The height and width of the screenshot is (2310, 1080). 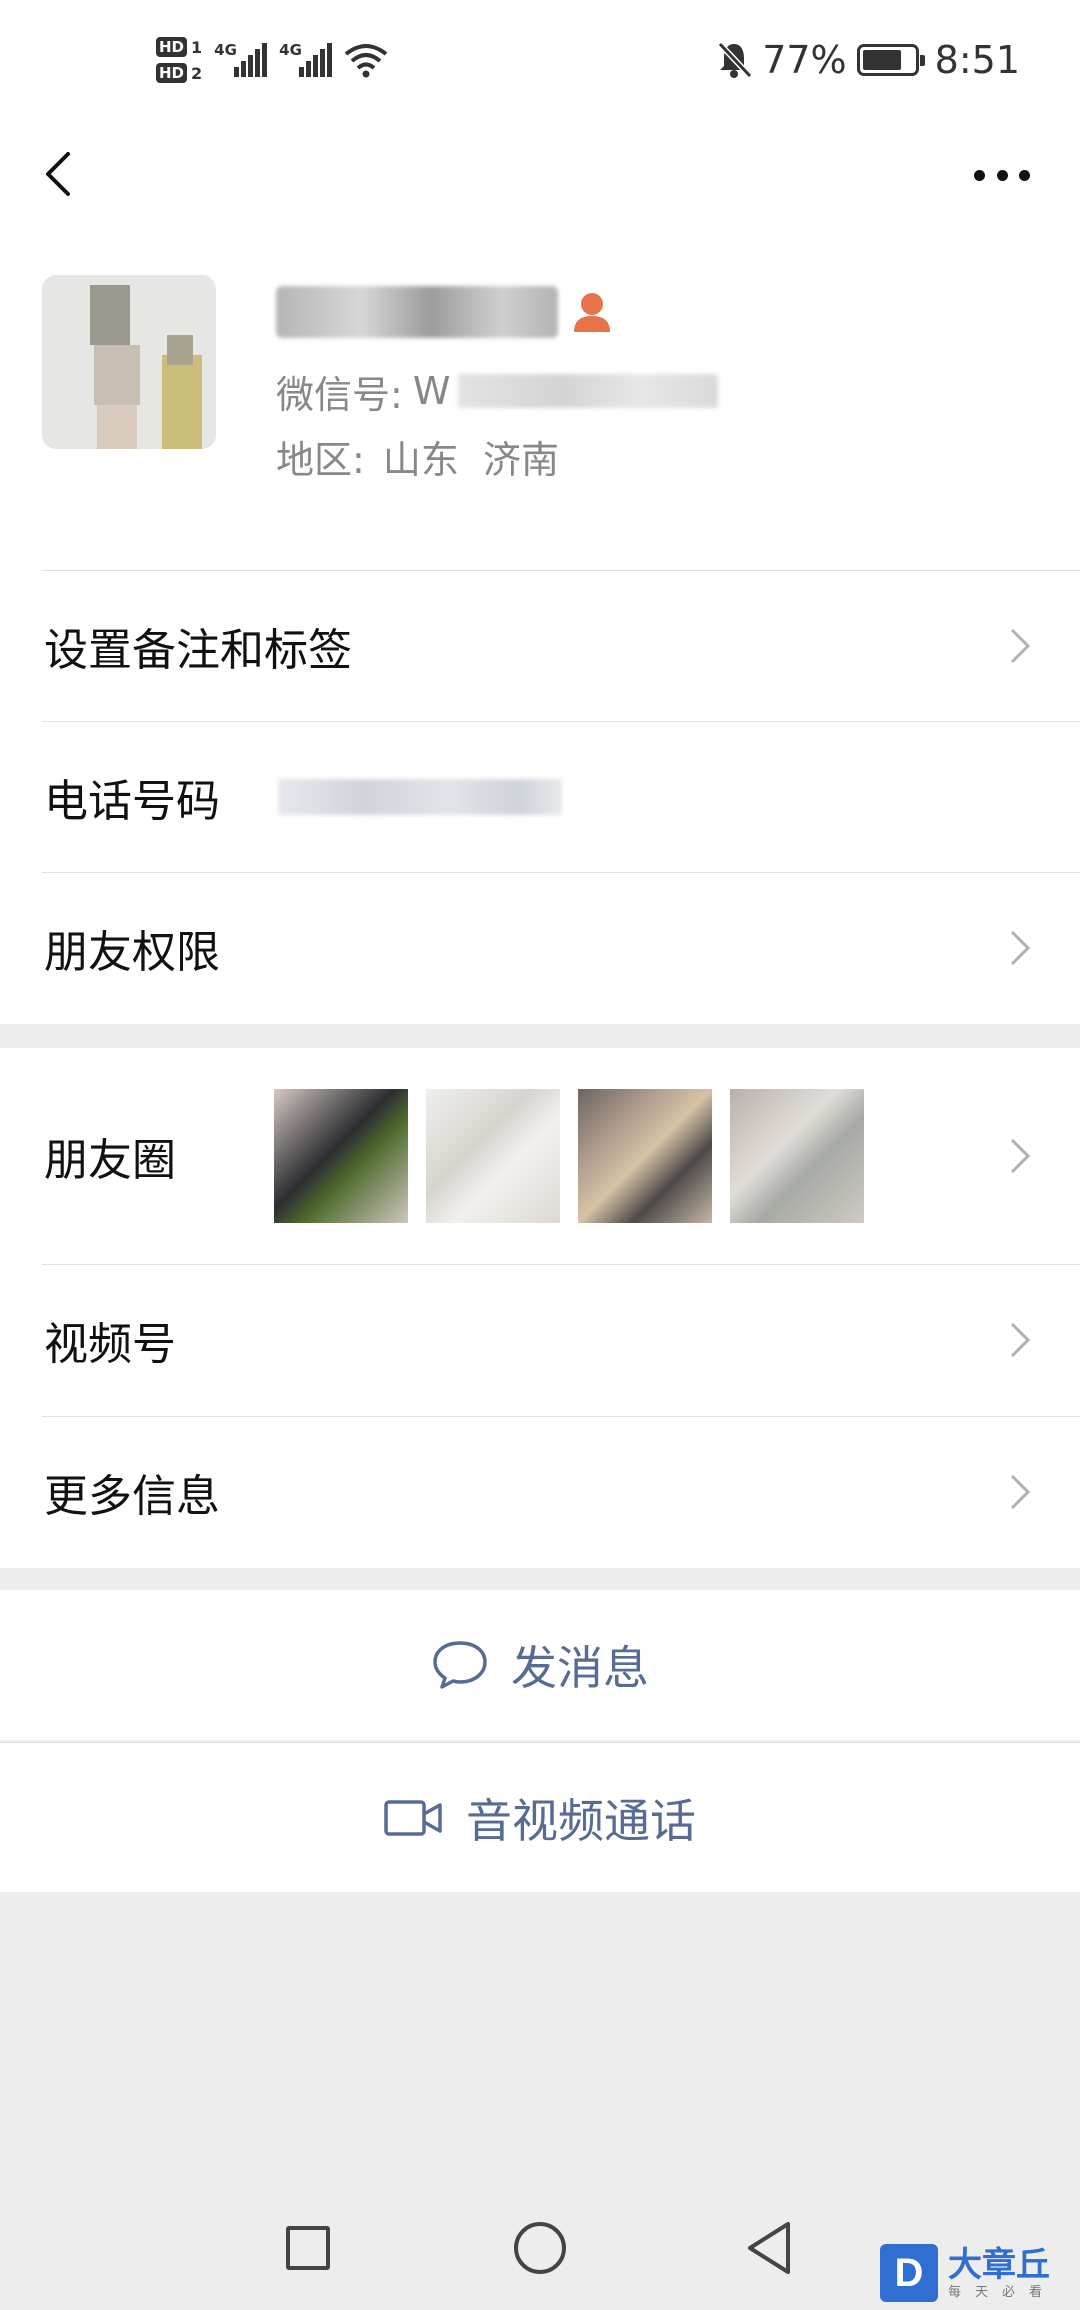 I want to click on status-left: HD 1 HD 2 4G 4G, so click(x=272, y=60).